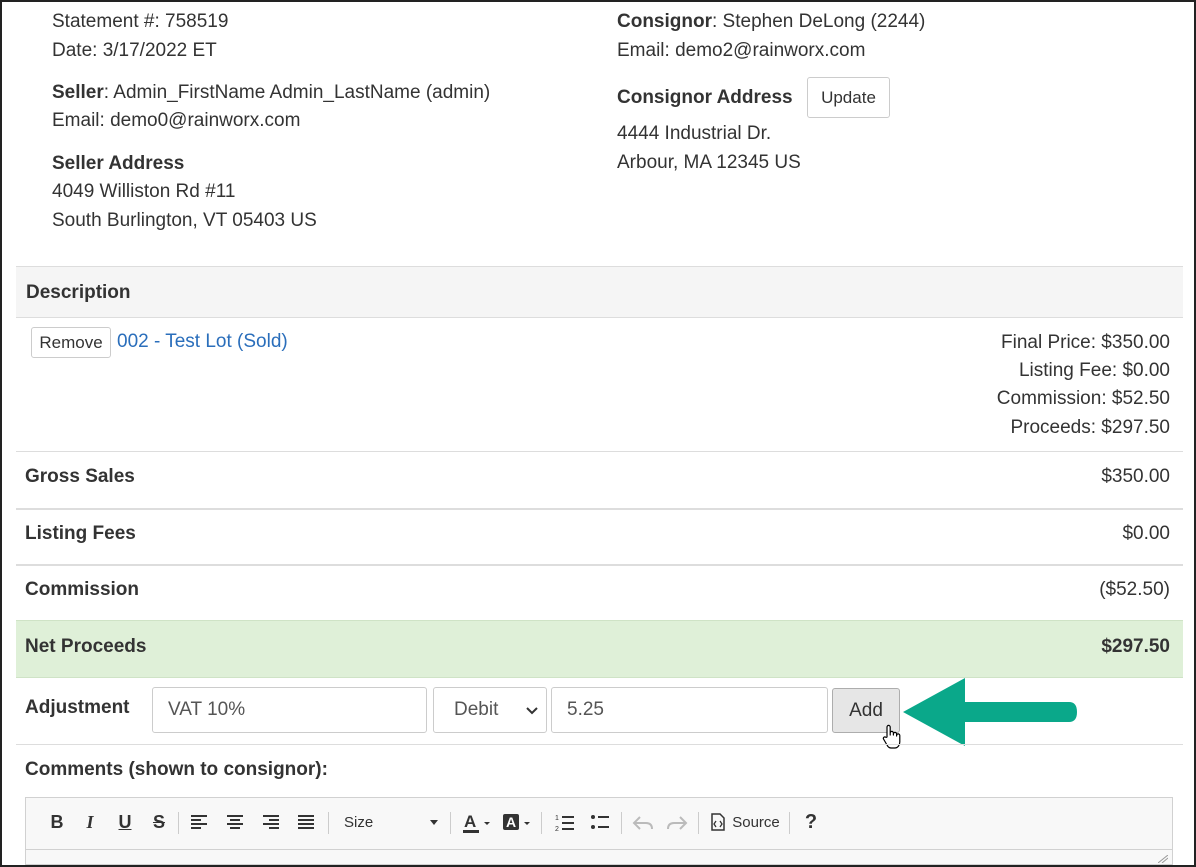 Image resolution: width=1196 pixels, height=867 pixels. I want to click on bold-button: B, so click(57, 822).